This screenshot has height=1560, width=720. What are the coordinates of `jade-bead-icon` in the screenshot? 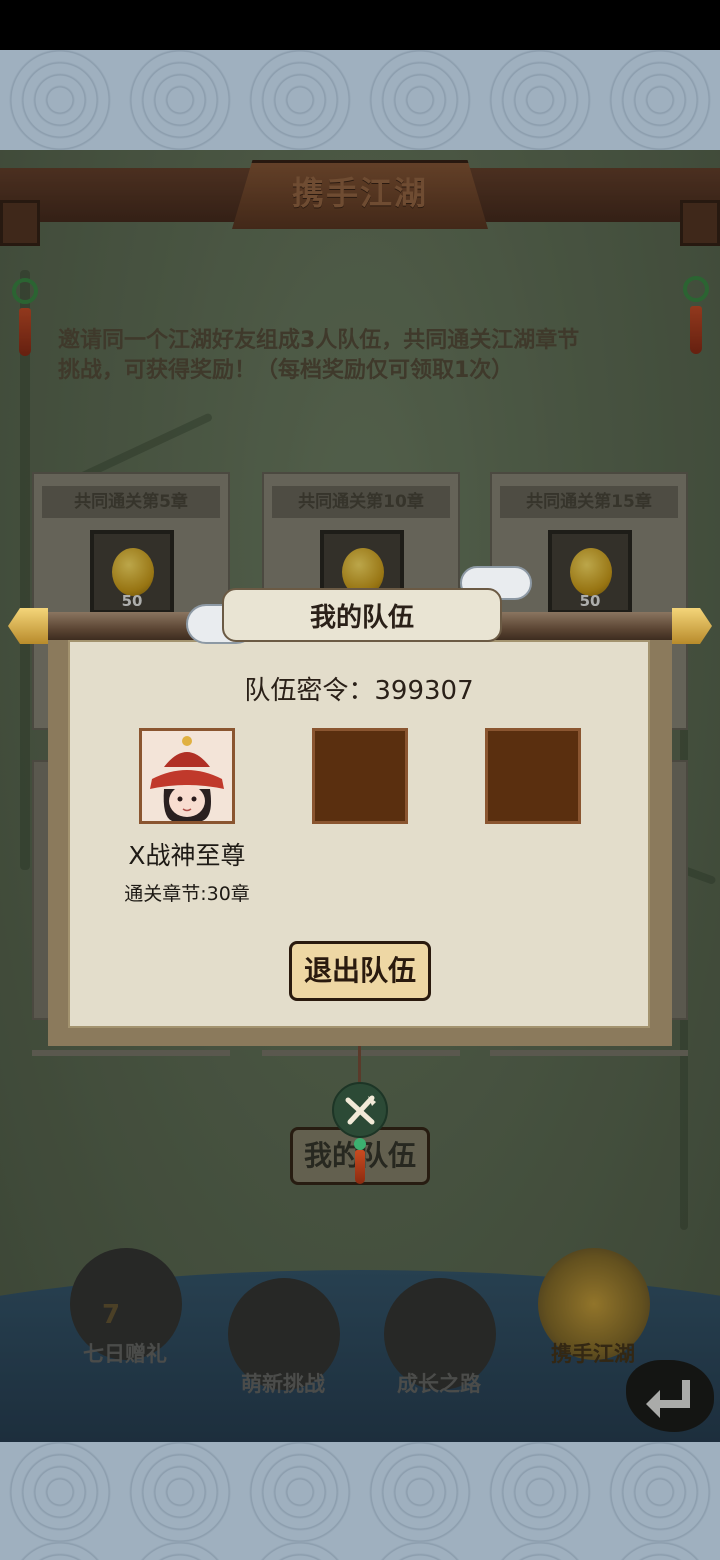 It's located at (360, 1144).